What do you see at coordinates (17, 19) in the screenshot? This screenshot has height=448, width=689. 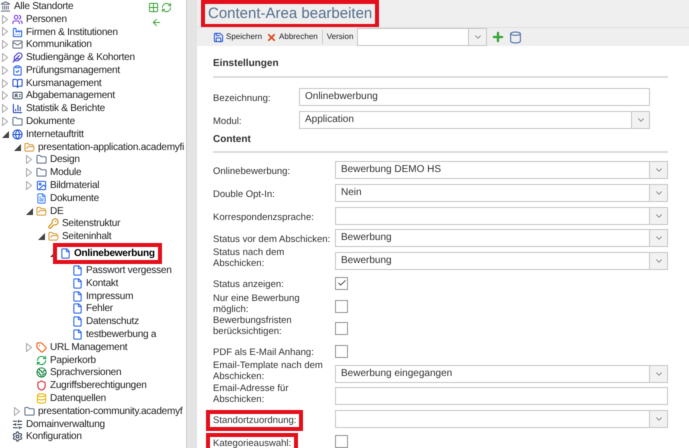 I see `people-icon` at bounding box center [17, 19].